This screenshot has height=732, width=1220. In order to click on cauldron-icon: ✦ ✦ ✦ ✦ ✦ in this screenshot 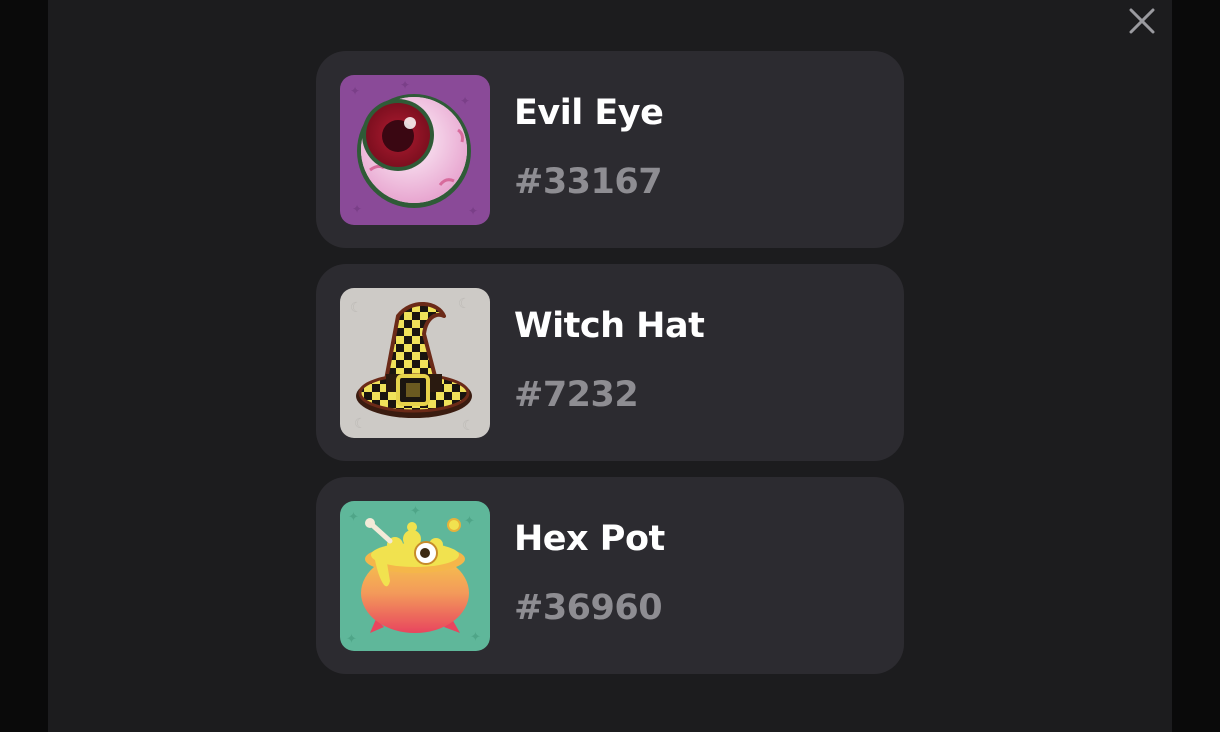, I will do `click(415, 576)`.